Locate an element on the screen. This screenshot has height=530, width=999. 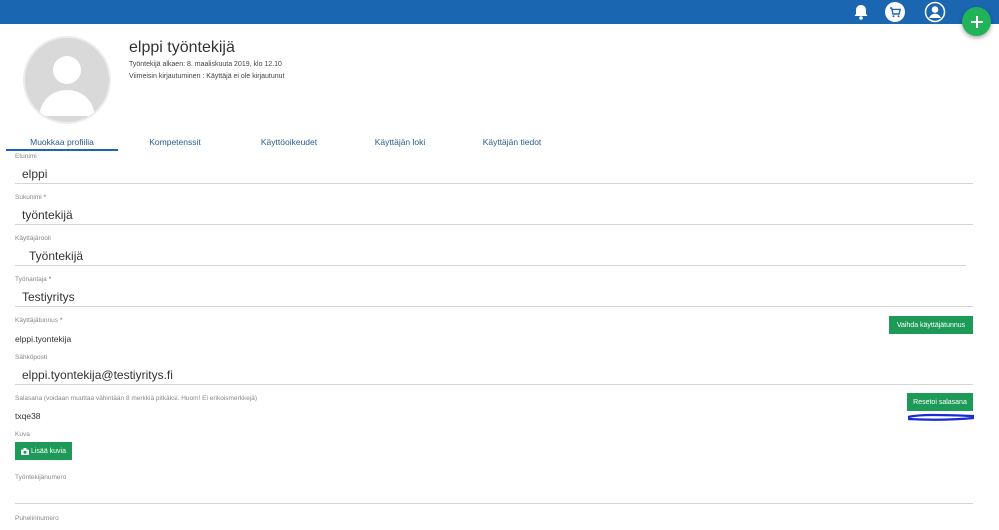
employee-number-field is located at coordinates (494, 494).